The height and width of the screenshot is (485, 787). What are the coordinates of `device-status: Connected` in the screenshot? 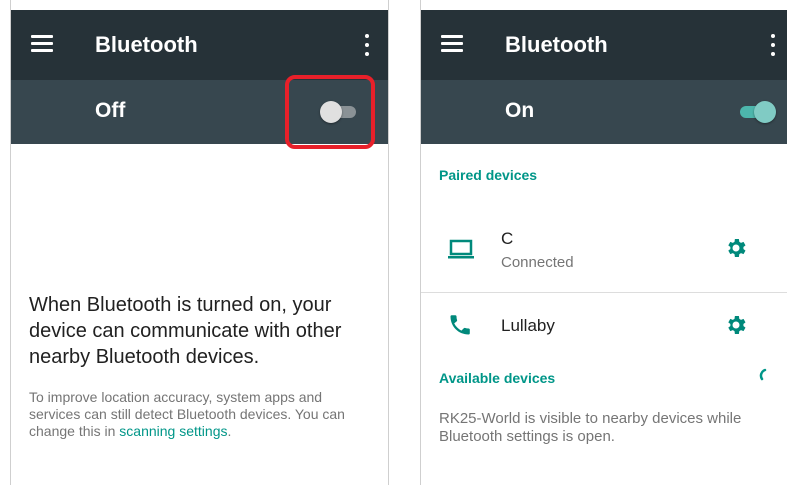 It's located at (537, 262).